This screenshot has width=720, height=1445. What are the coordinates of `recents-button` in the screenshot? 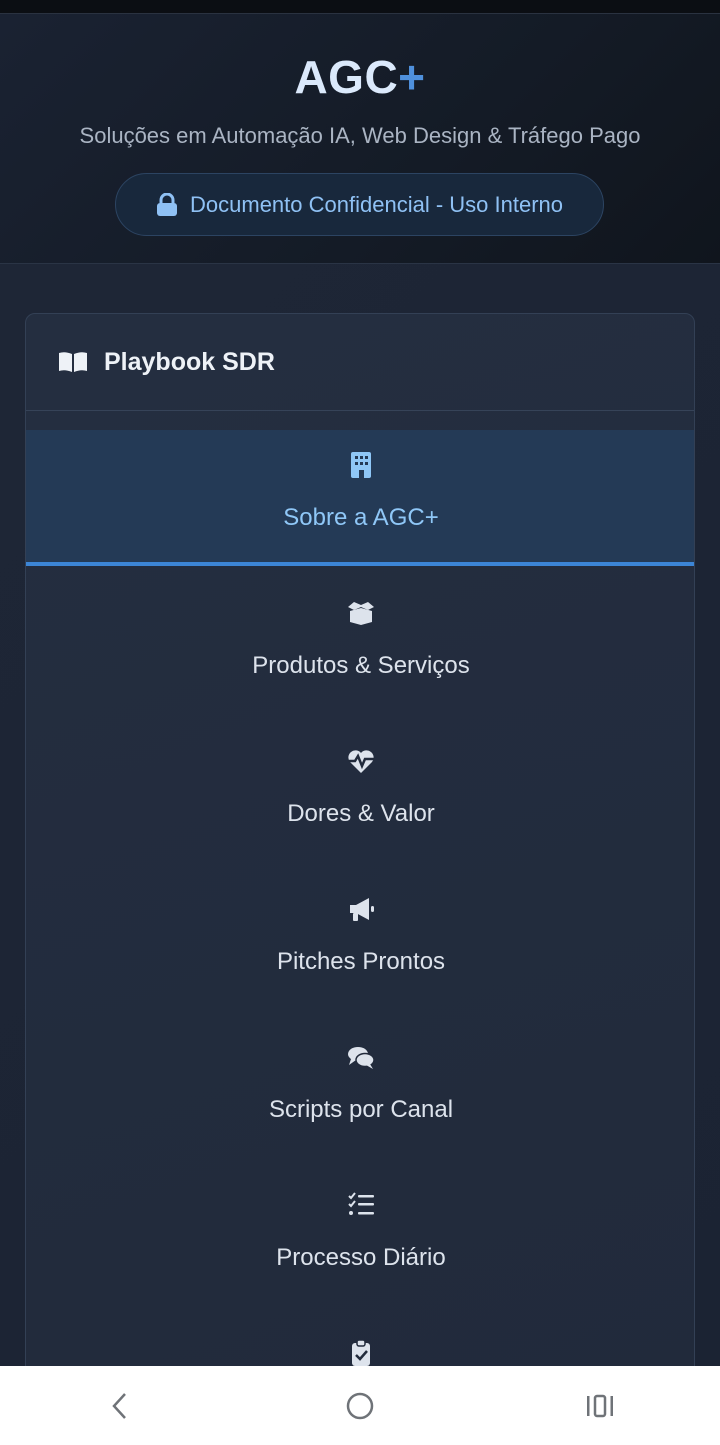 It's located at (600, 1406).